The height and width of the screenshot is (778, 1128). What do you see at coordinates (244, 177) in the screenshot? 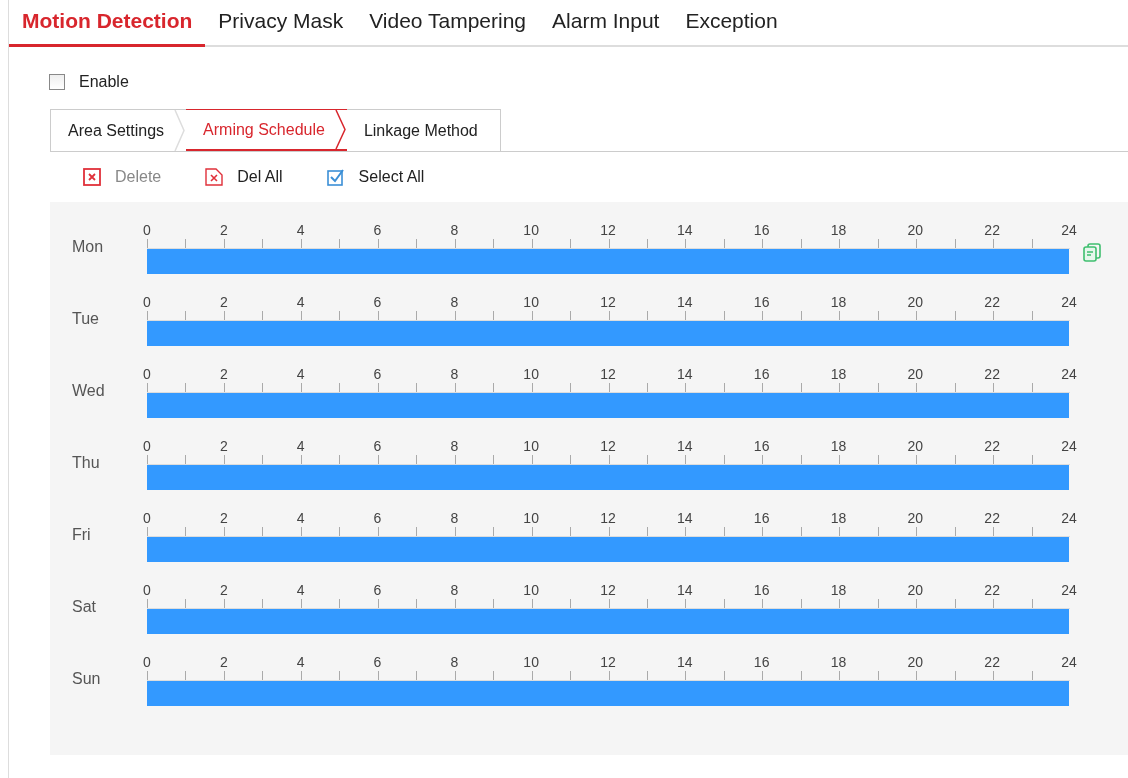
I see `toolbar-button: Del All` at bounding box center [244, 177].